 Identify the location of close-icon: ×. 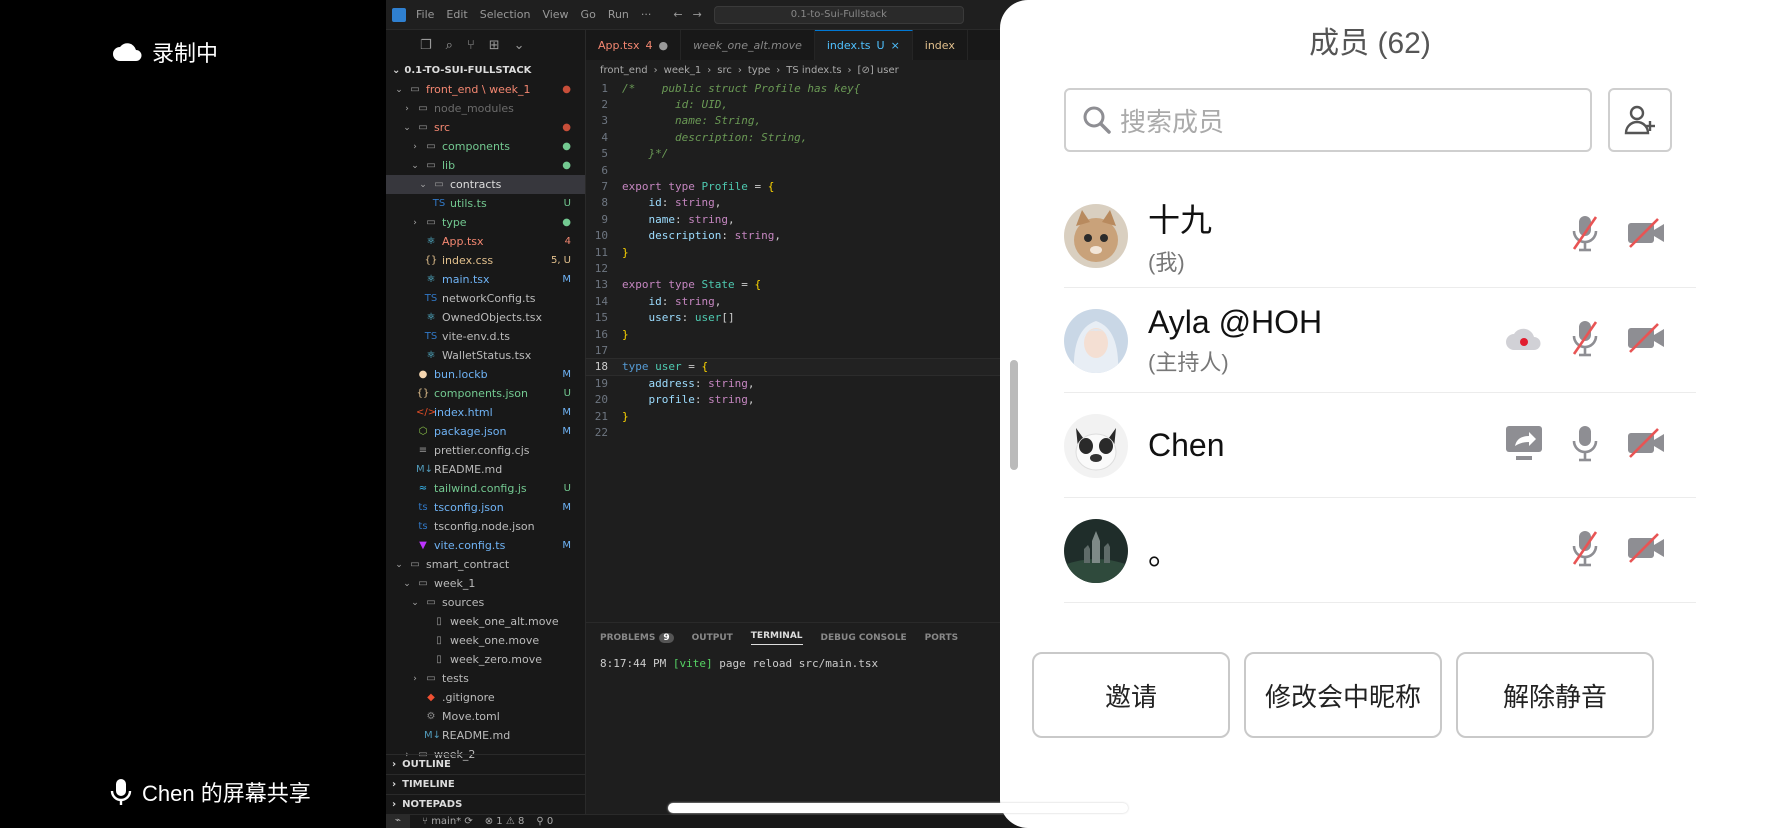
(895, 45).